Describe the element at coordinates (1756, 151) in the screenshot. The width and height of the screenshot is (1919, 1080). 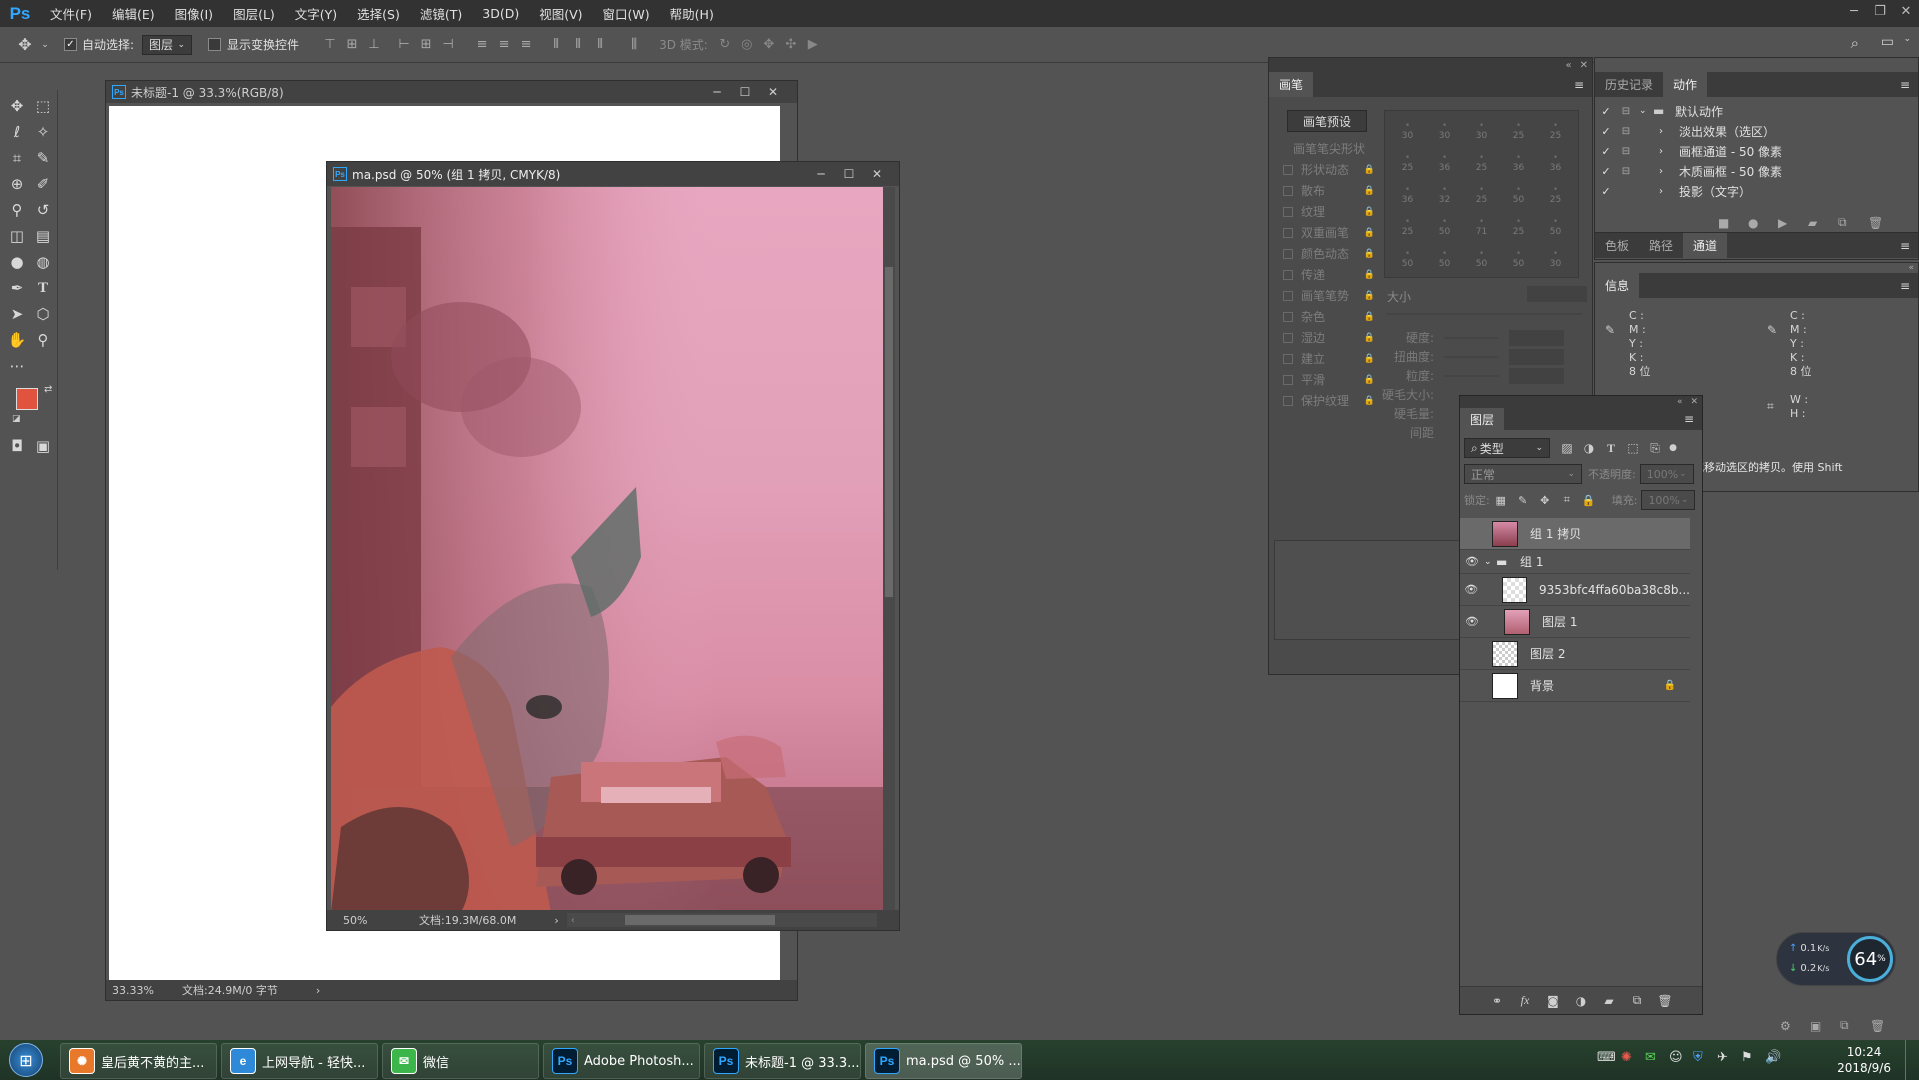
I see `action-item: ✓ ⊟ › 画框通道 - 50 像素` at that location.